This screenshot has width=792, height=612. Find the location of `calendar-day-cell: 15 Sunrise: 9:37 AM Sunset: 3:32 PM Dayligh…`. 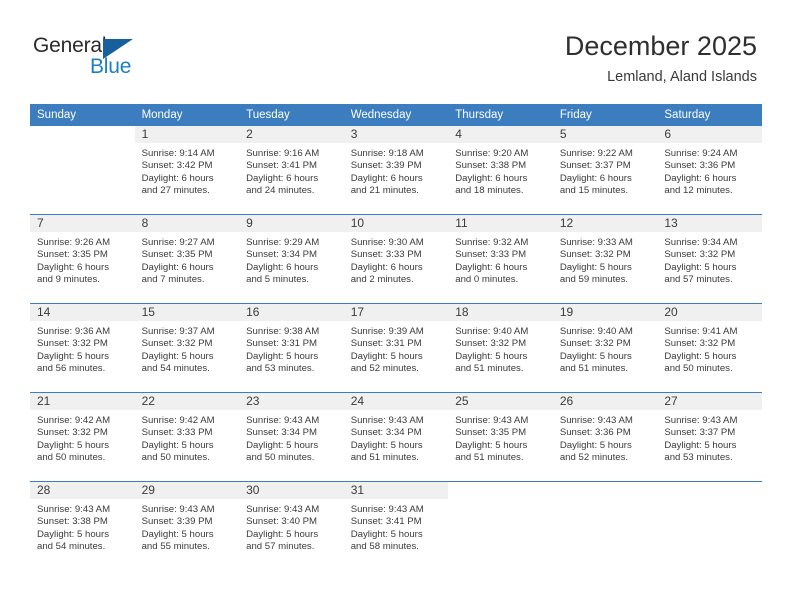

calendar-day-cell: 15 Sunrise: 9:37 AM Sunset: 3:32 PM Dayligh… is located at coordinates (187, 348).